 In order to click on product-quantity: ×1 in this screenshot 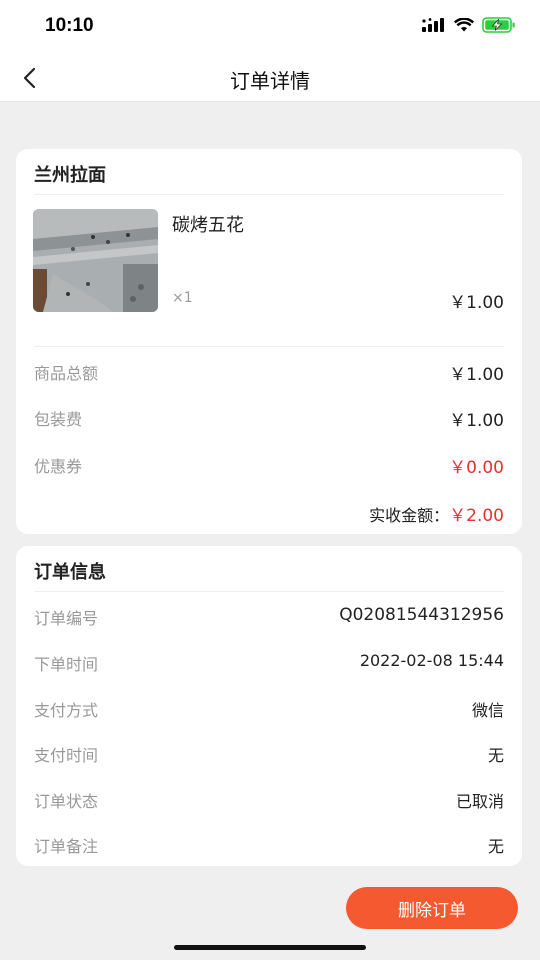, I will do `click(182, 298)`.